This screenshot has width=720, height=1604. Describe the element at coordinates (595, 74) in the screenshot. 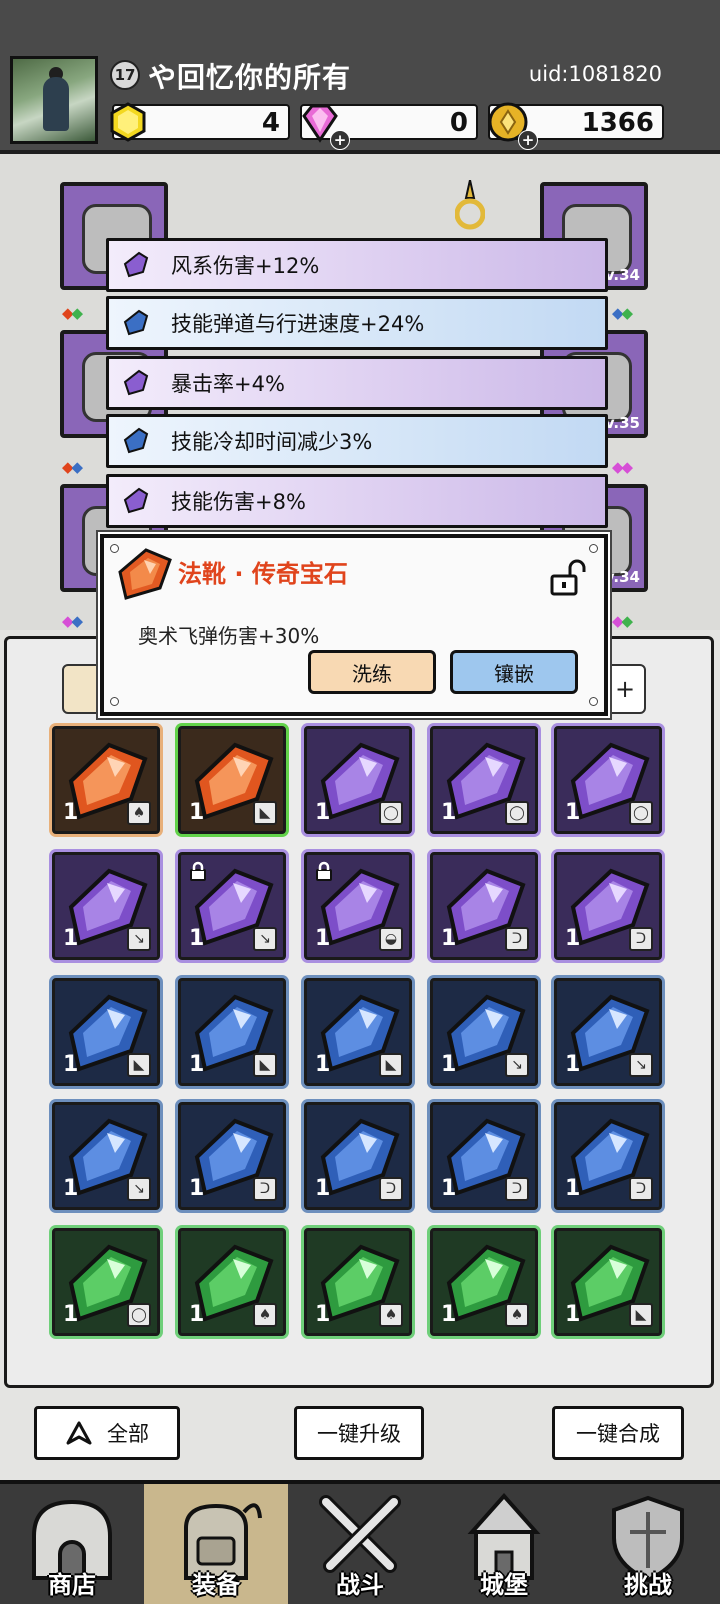

I see `player-uid: uid:1081820` at that location.